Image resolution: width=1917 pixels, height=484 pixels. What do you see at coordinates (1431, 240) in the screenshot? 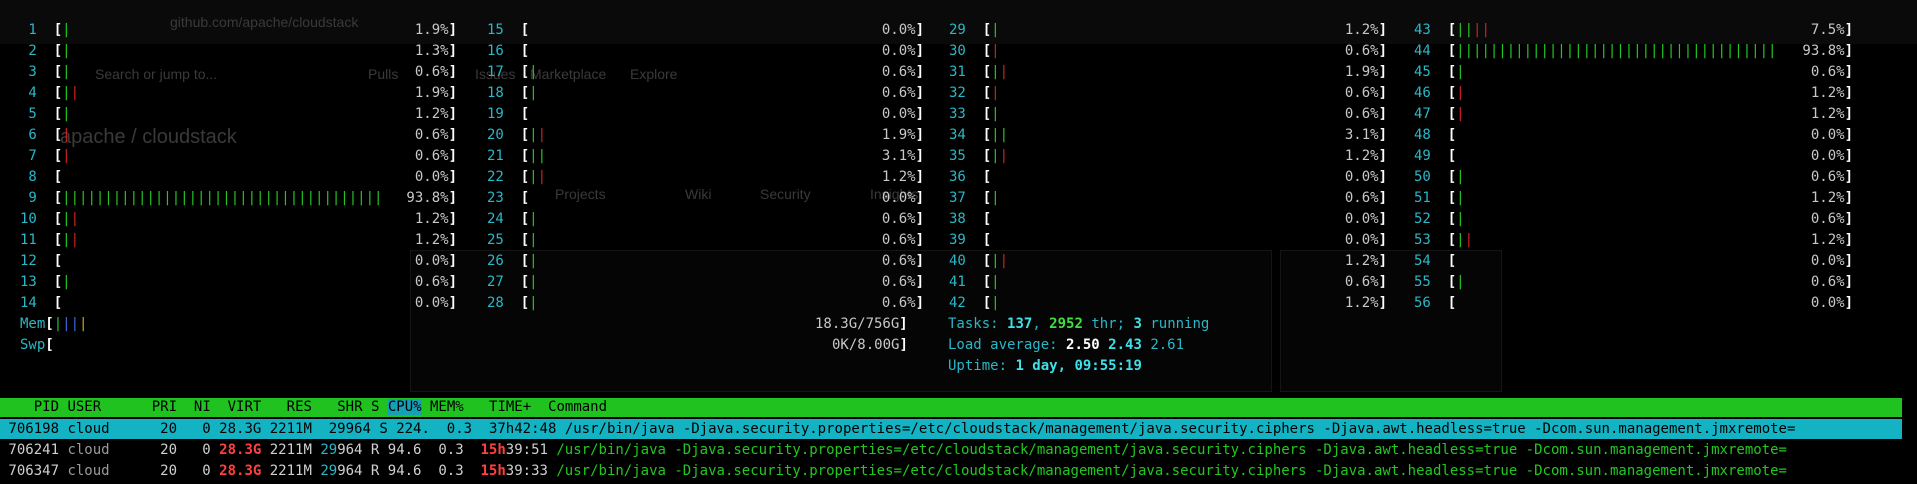
I see `cpu-number: 53` at bounding box center [1431, 240].